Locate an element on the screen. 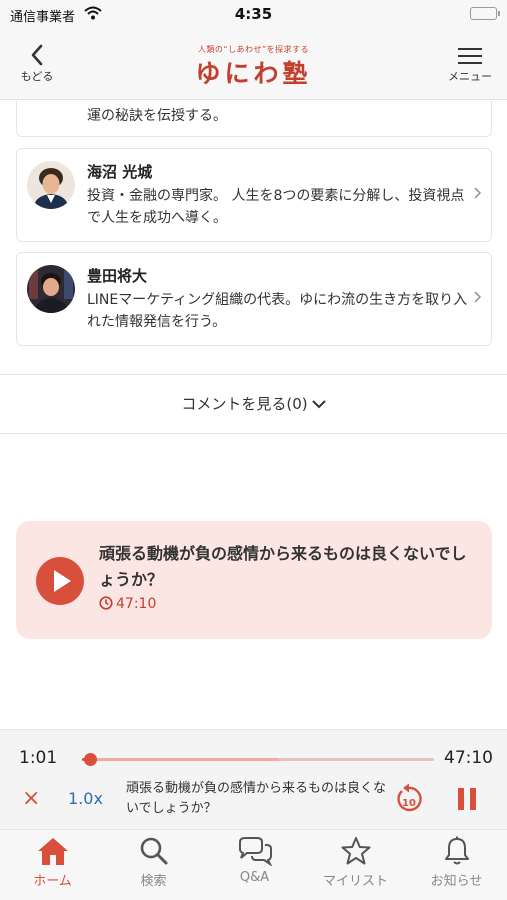 The width and height of the screenshot is (507, 900). instructor-name: 海沼 光城 is located at coordinates (120, 172).